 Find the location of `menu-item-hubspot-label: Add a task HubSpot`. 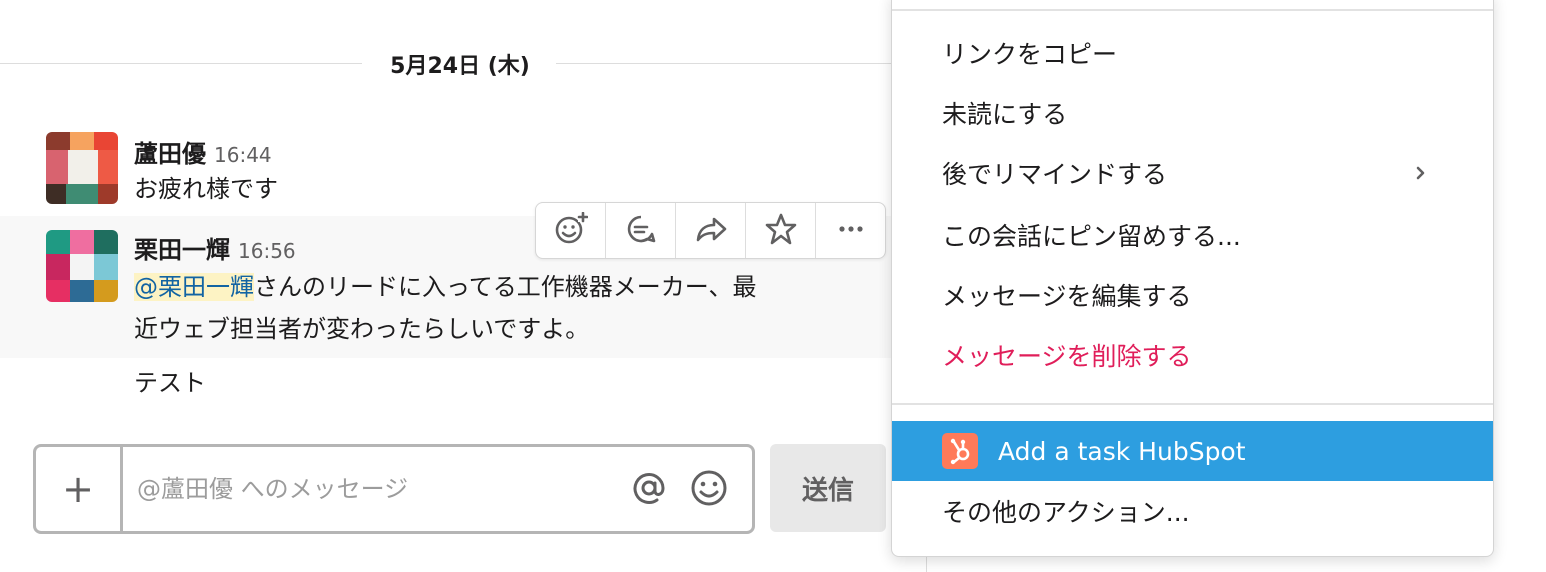

menu-item-hubspot-label: Add a task HubSpot is located at coordinates (1122, 451).